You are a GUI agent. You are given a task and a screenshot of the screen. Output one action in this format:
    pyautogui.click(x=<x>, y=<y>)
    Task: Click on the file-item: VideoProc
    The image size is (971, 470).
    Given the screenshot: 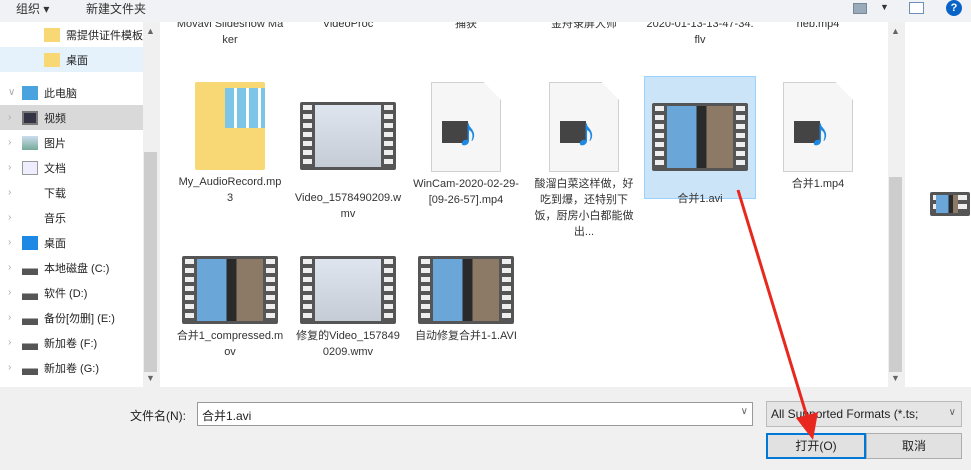 What is the action you would take?
    pyautogui.click(x=348, y=27)
    